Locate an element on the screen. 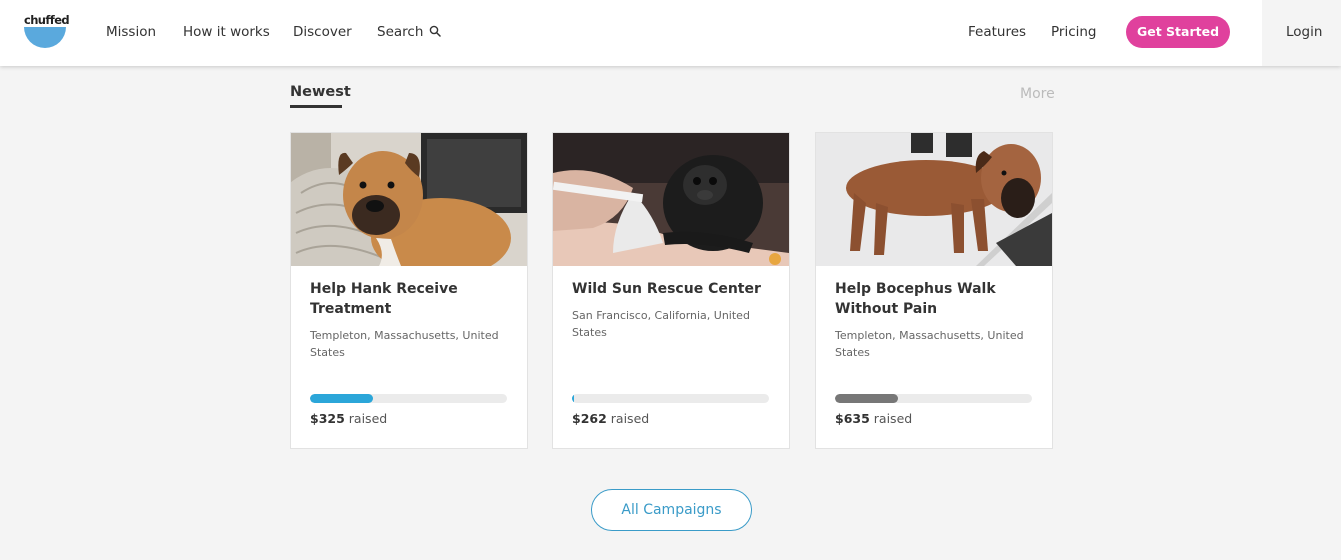 The width and height of the screenshot is (1341, 560). raised-amount: $325 raised is located at coordinates (348, 418).